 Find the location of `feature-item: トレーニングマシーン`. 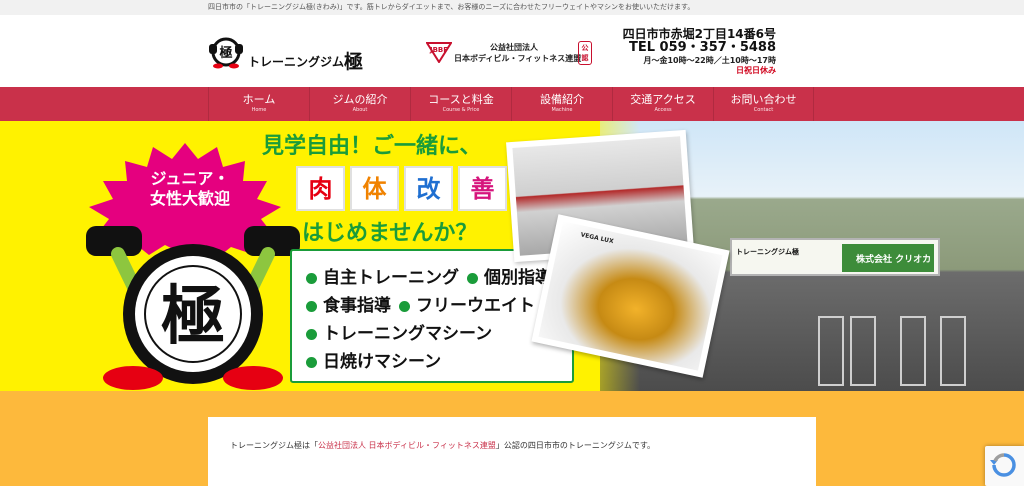

feature-item: トレーニングマシーン is located at coordinates (399, 334).